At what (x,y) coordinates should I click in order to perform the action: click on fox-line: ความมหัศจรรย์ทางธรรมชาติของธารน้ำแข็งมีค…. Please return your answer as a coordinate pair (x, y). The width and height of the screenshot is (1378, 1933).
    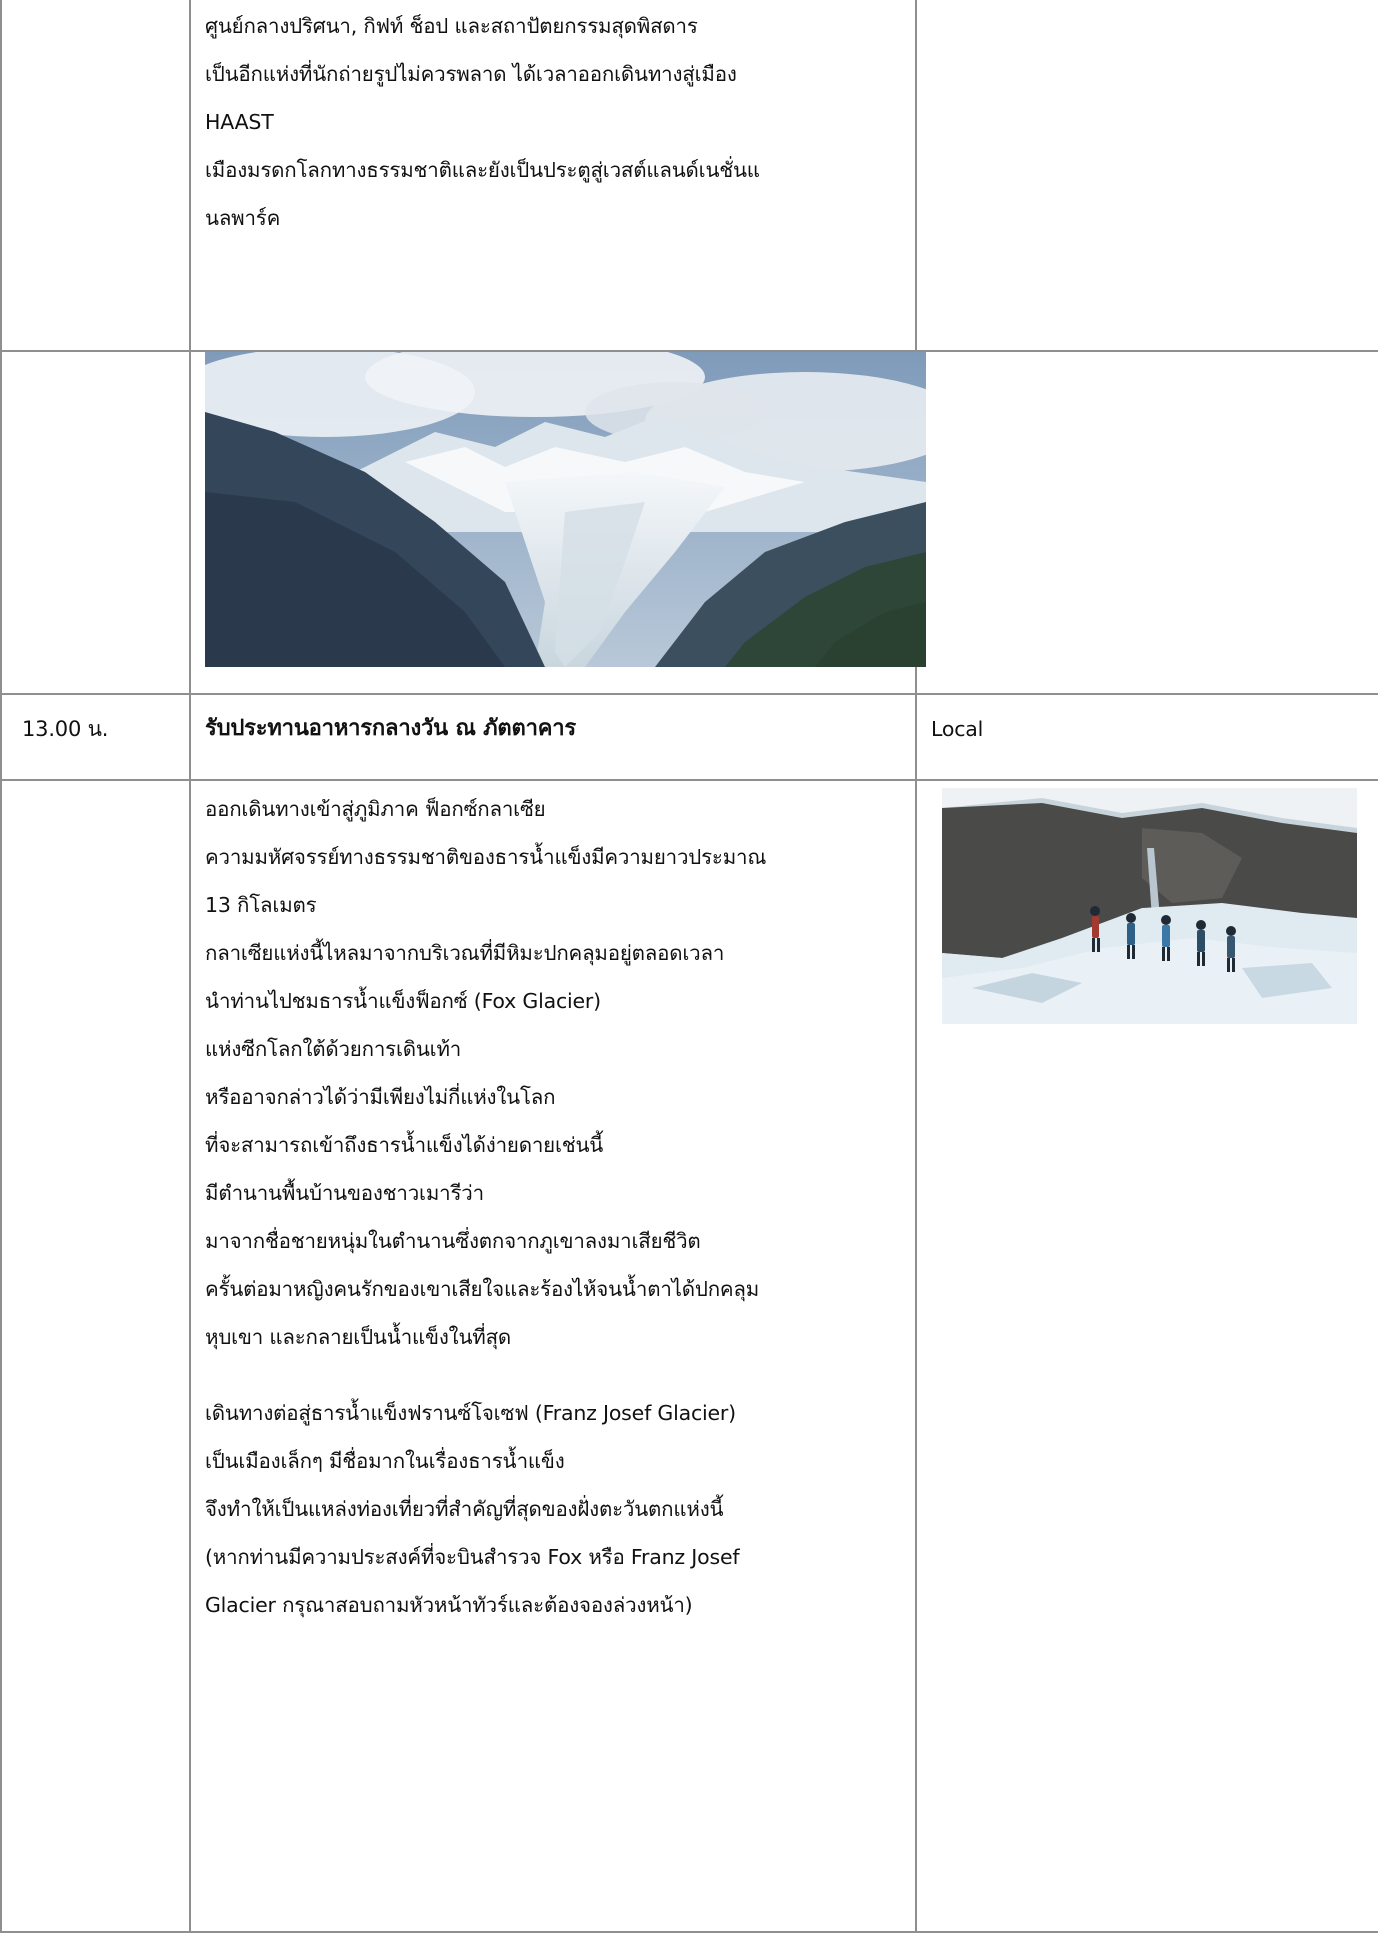
    Looking at the image, I should click on (486, 857).